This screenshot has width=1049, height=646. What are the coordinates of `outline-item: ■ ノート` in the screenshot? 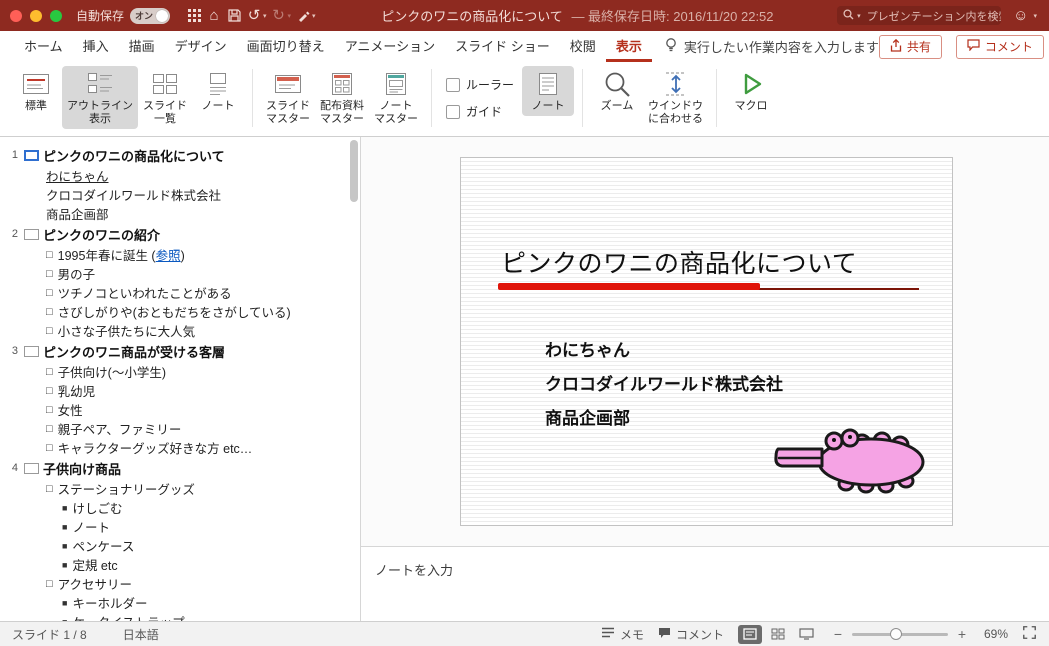 It's located at (180, 526).